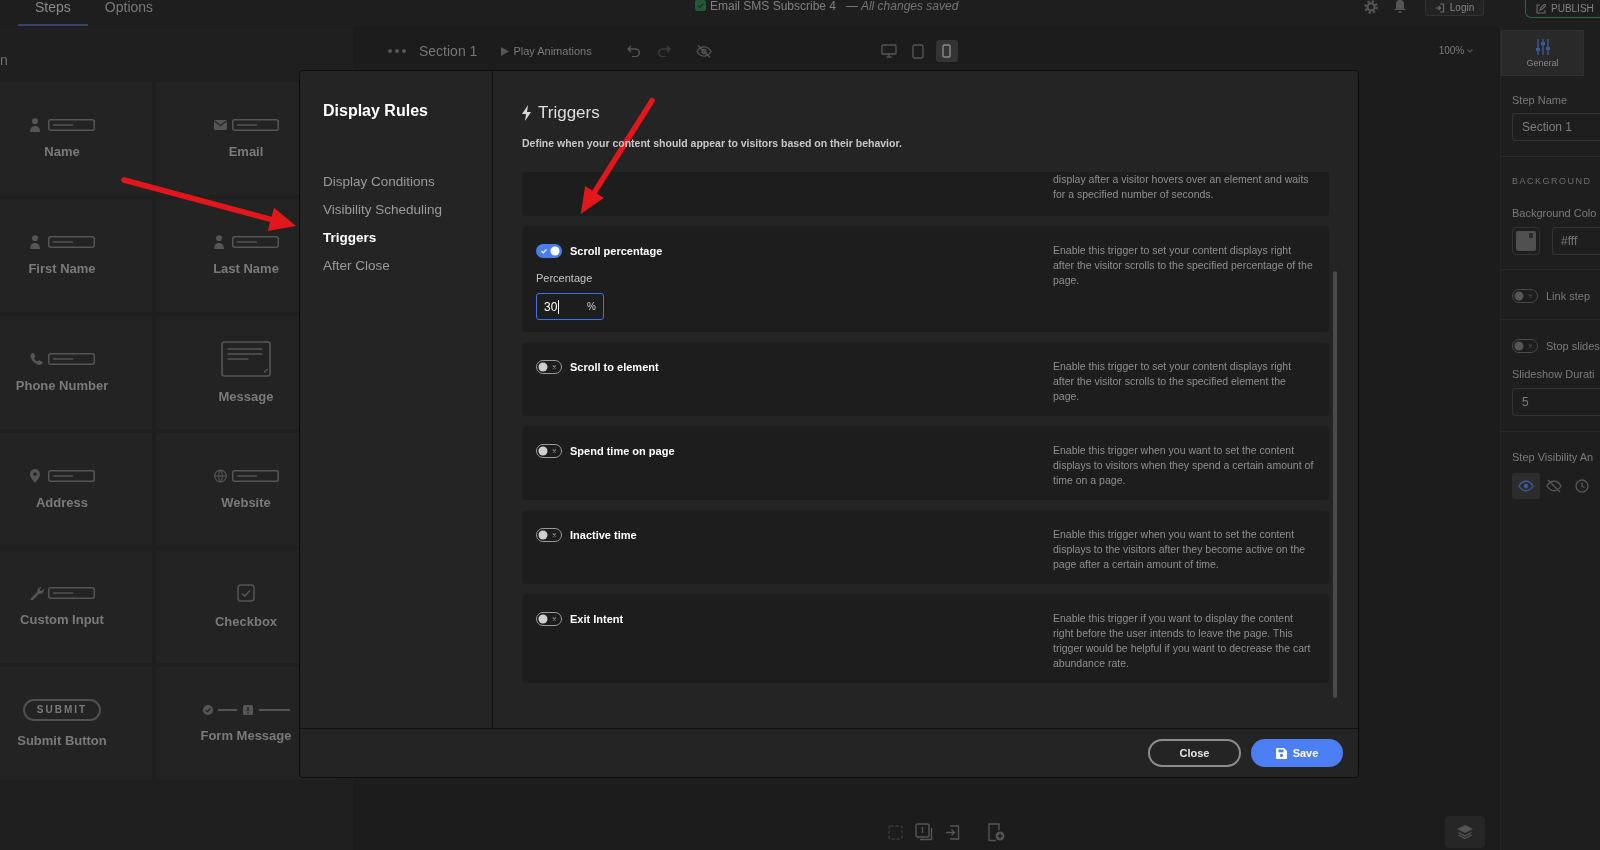 This screenshot has width=1600, height=850. I want to click on login-button: Login, so click(1454, 8).